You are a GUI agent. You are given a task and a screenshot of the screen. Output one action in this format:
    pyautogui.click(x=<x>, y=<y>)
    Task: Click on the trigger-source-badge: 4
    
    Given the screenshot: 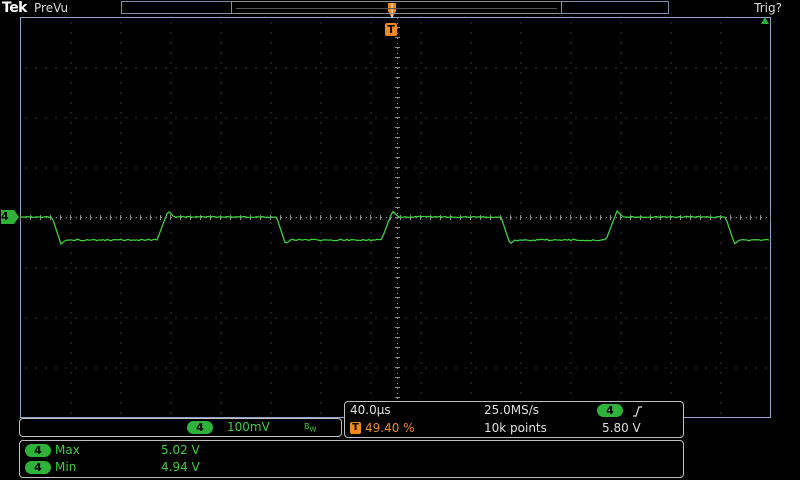 What is the action you would take?
    pyautogui.click(x=610, y=410)
    